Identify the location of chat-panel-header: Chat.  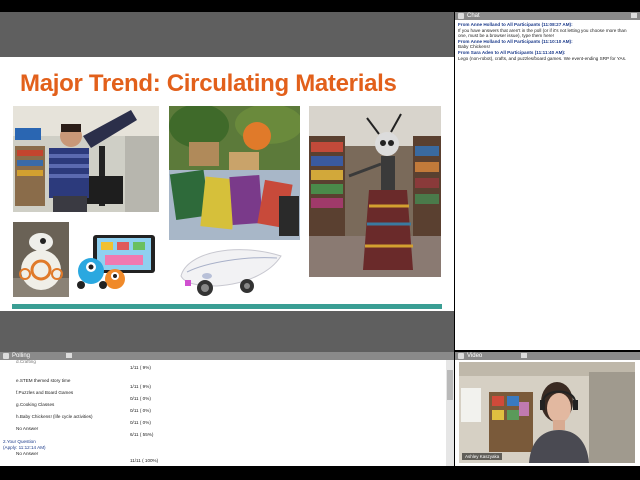
(547, 16).